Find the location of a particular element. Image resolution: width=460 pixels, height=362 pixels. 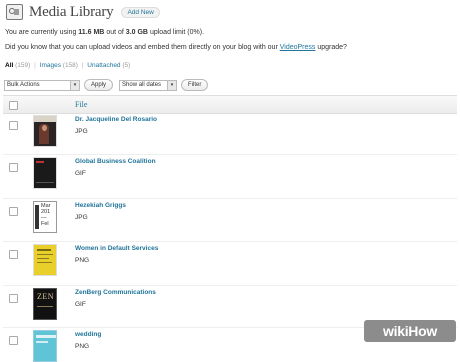

date-filter-value: Show all dates is located at coordinates (142, 85).